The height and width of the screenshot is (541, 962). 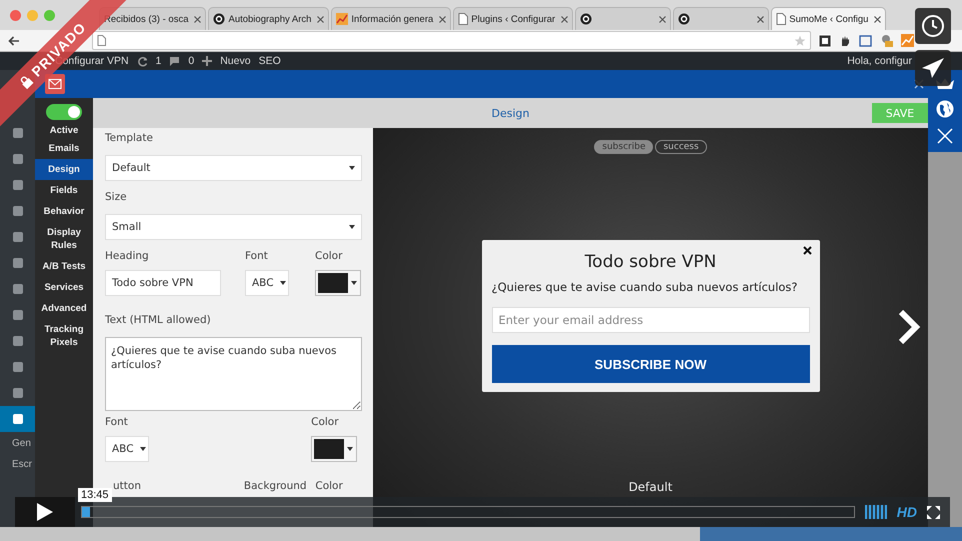 I want to click on new-link: Nuevo, so click(x=235, y=61).